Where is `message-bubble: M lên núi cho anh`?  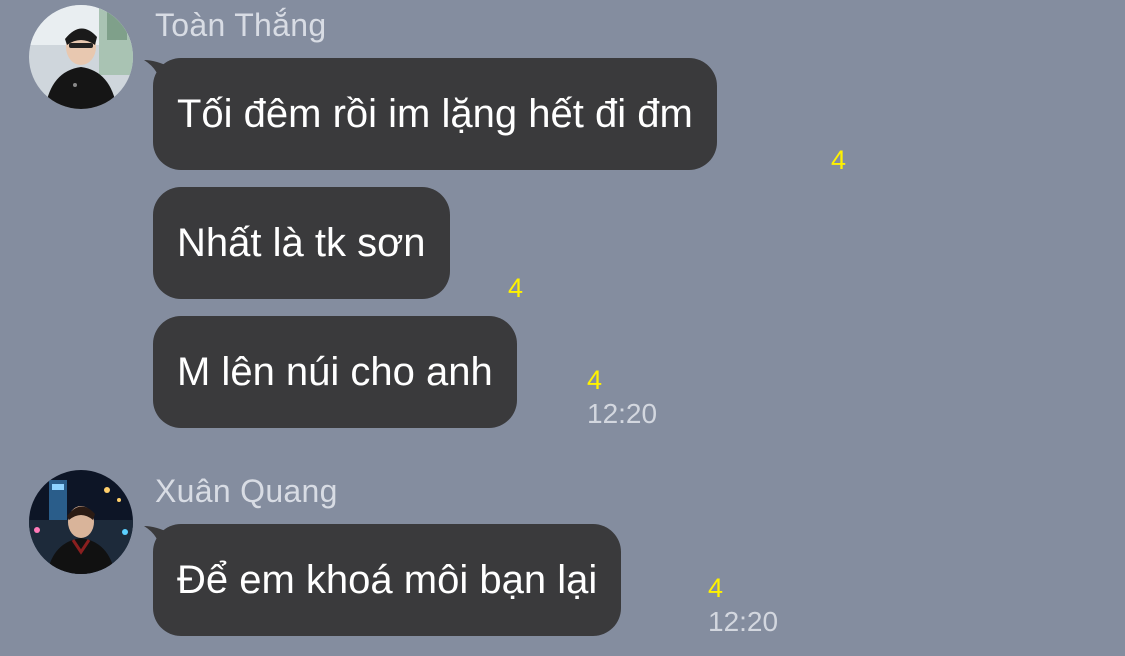
message-bubble: M lên núi cho anh is located at coordinates (335, 372).